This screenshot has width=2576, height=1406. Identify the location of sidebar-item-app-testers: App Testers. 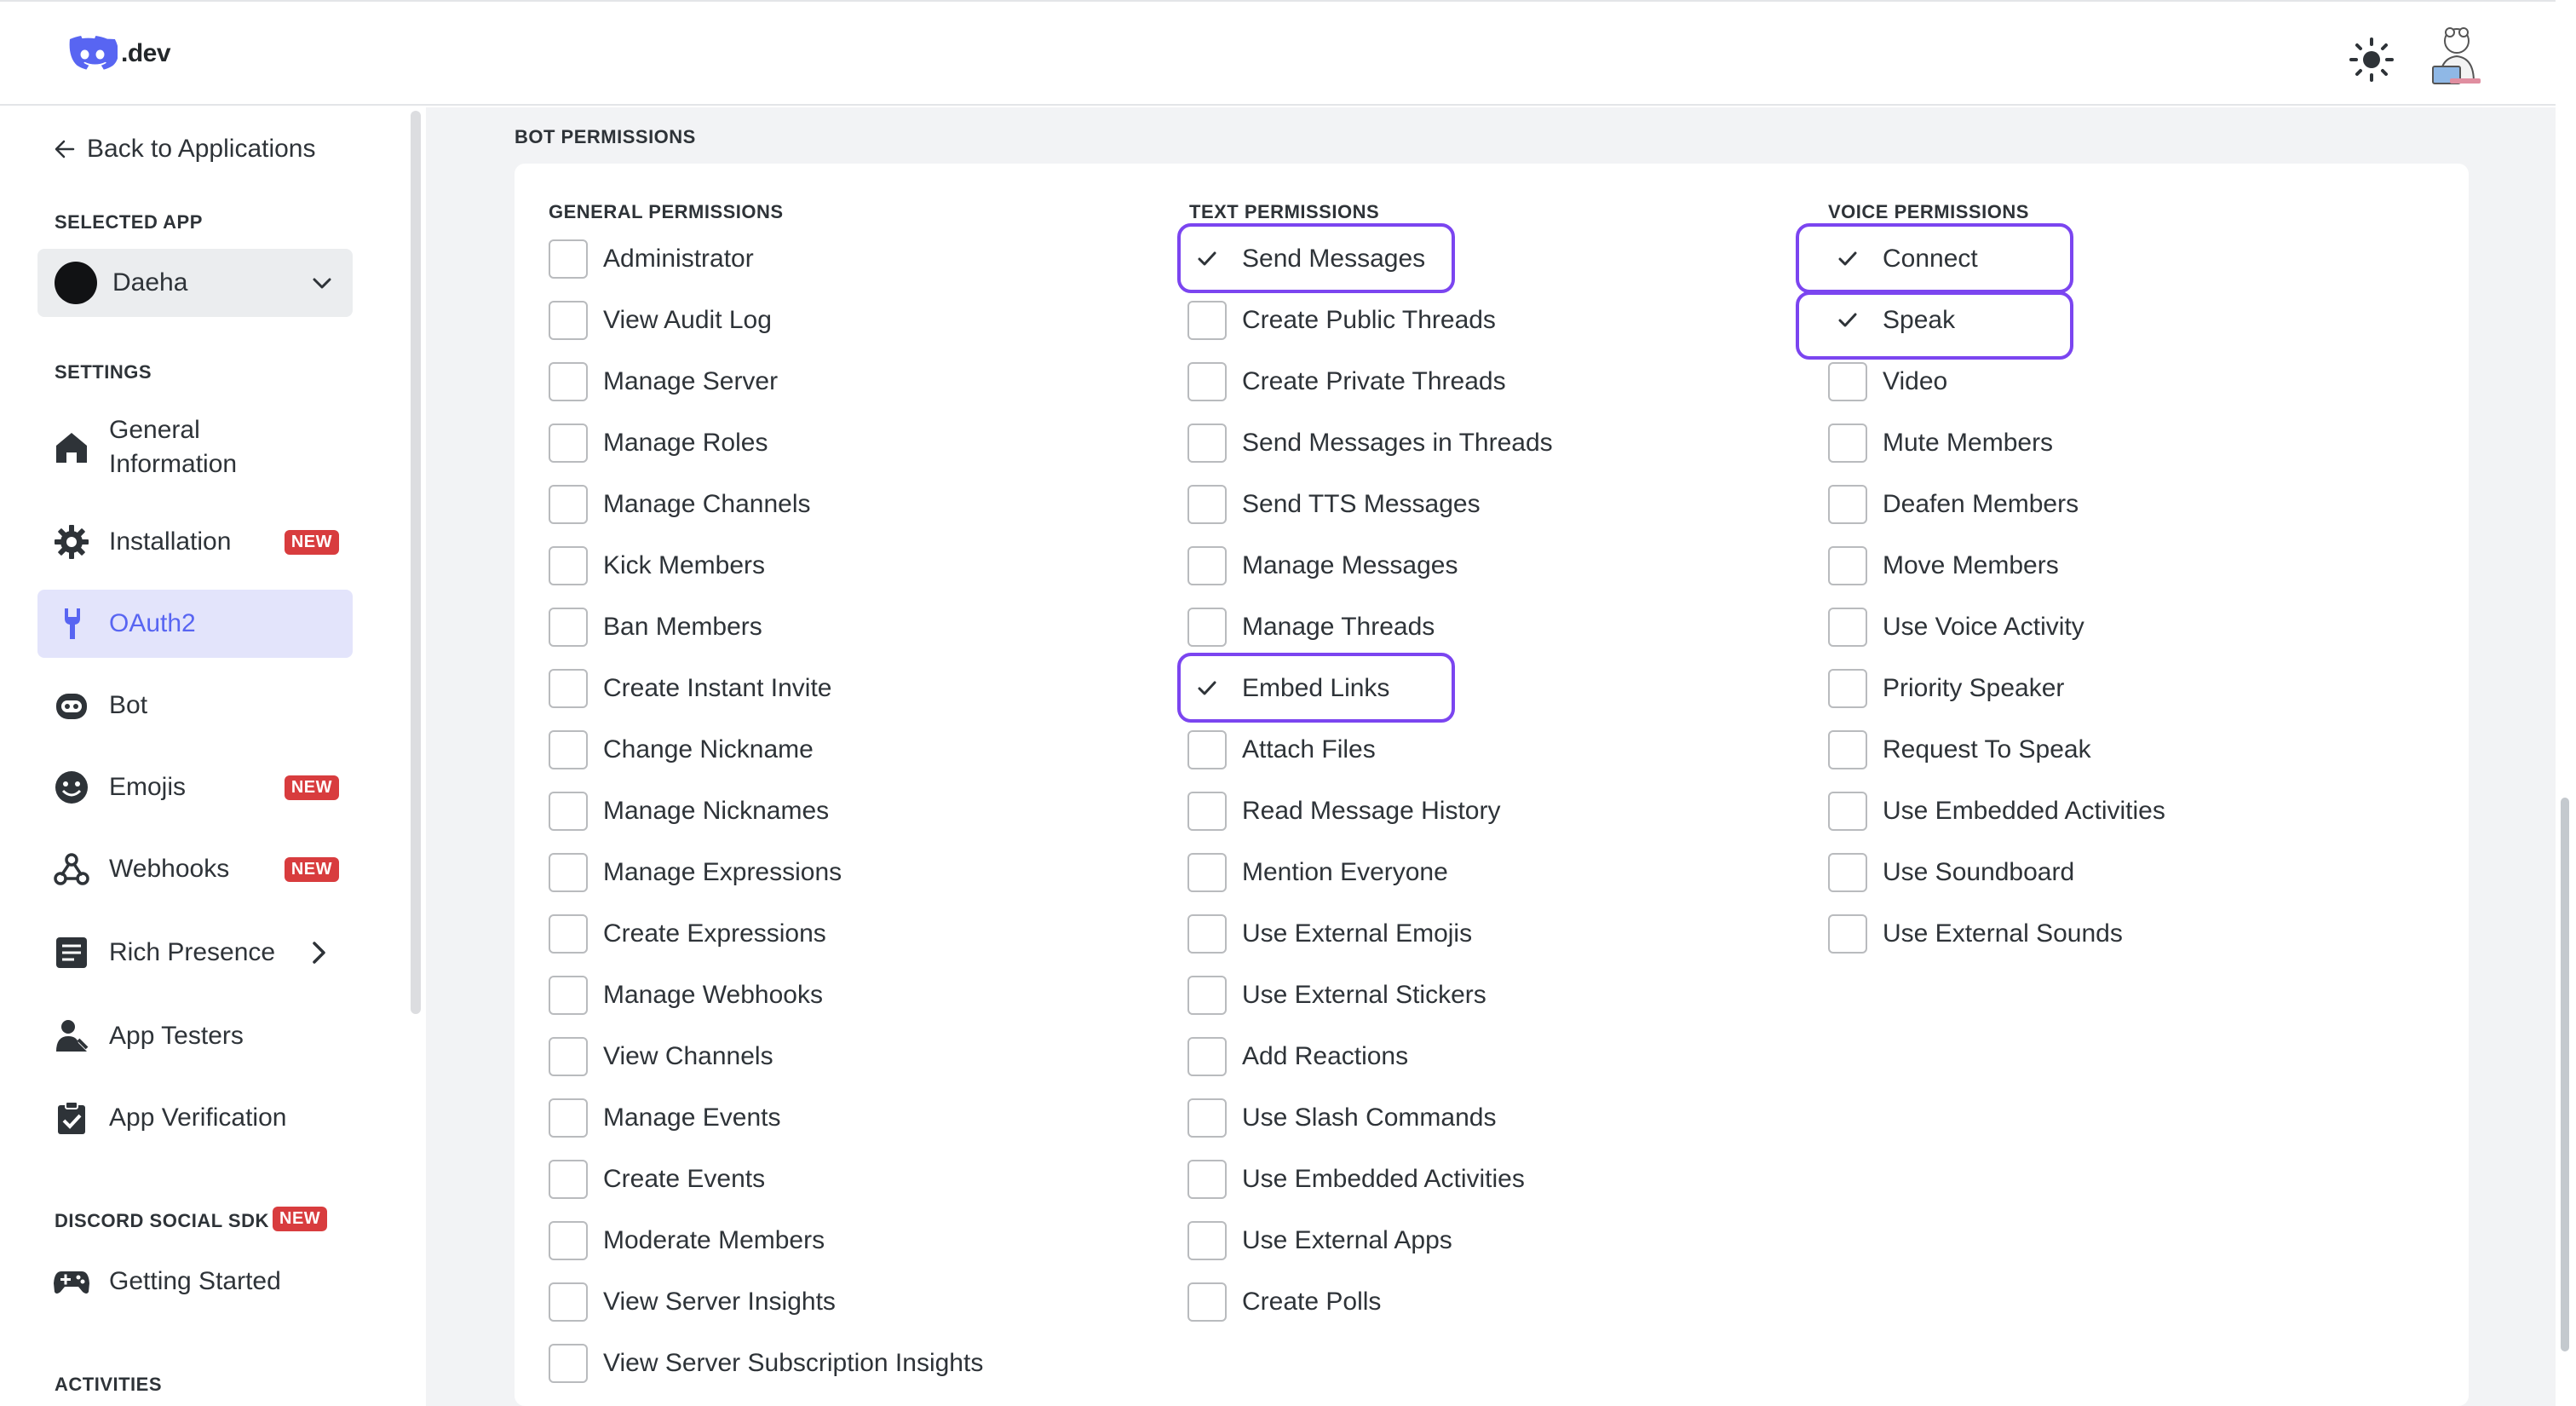
(195, 1036).